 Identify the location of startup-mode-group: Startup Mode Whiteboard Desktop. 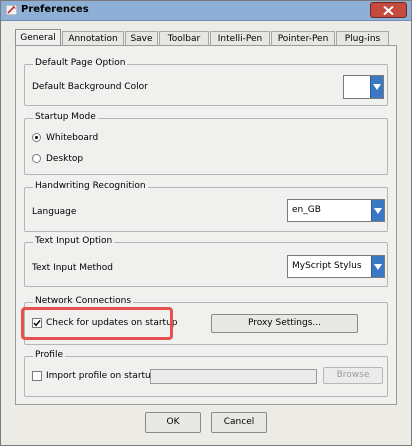
(206, 143).